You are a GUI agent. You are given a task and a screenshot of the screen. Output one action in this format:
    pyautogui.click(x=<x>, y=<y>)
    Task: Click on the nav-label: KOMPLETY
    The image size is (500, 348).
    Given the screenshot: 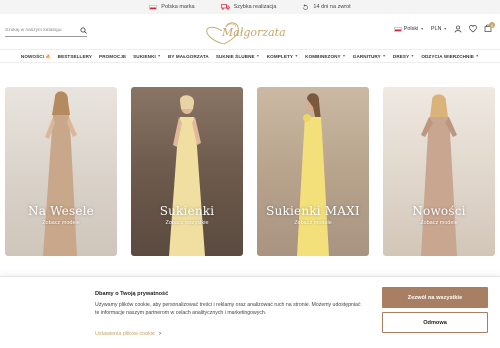 What is the action you would take?
    pyautogui.click(x=280, y=56)
    